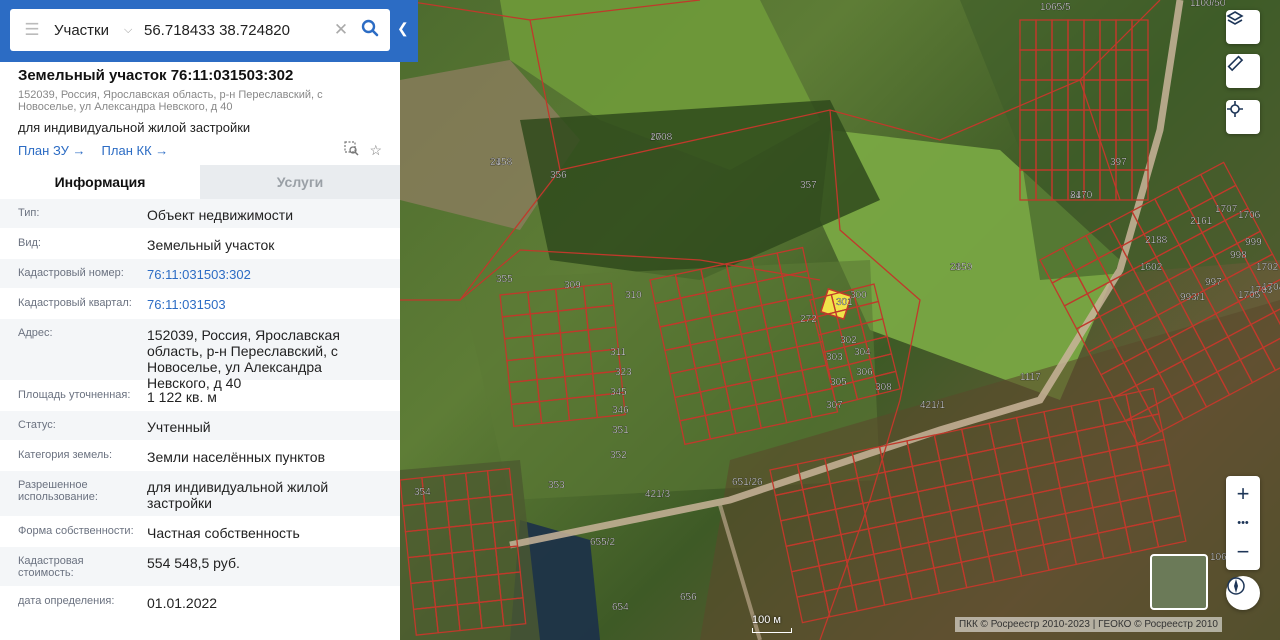 This screenshot has width=1280, height=640. What do you see at coordinates (341, 30) in the screenshot?
I see `clear-icon: ✕` at bounding box center [341, 30].